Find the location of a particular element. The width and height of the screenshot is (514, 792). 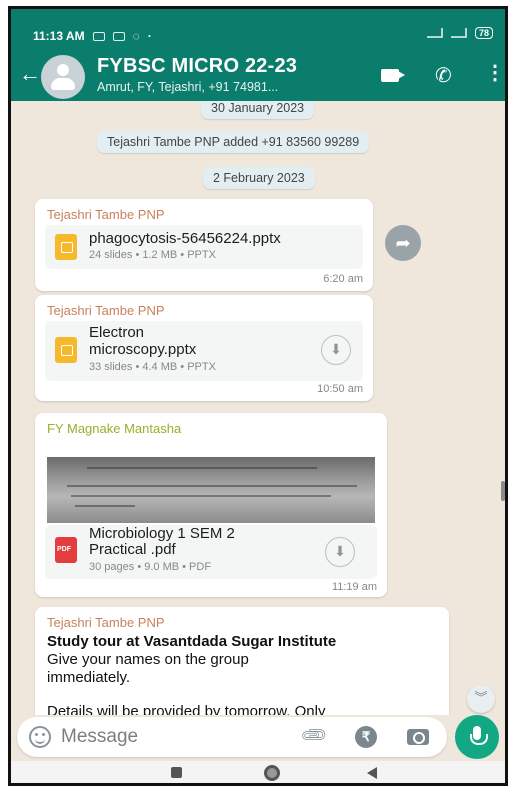

video-call-icon is located at coordinates (390, 75).